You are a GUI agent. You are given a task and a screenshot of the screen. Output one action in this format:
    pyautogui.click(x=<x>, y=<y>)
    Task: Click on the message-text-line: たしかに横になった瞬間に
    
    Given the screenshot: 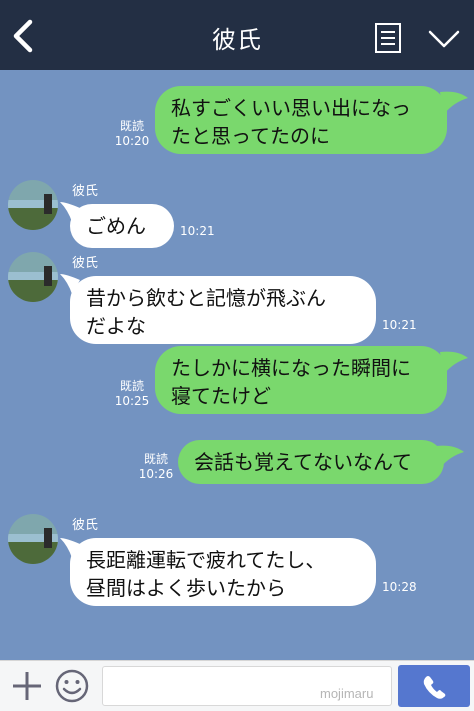 What is the action you would take?
    pyautogui.click(x=291, y=368)
    